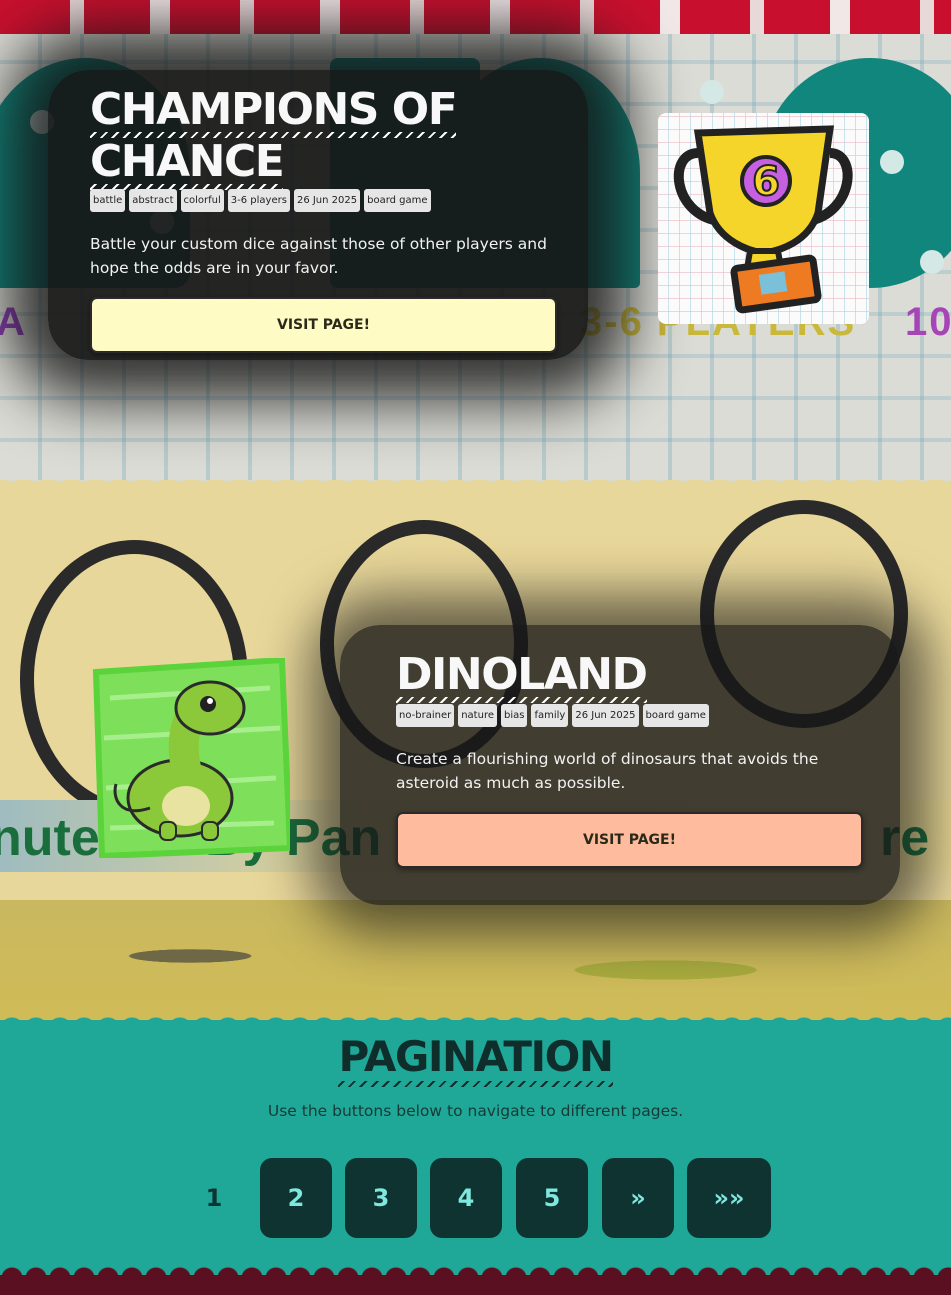 Image resolution: width=951 pixels, height=1295 pixels. What do you see at coordinates (13, 322) in the screenshot?
I see `banner-letter: A` at bounding box center [13, 322].